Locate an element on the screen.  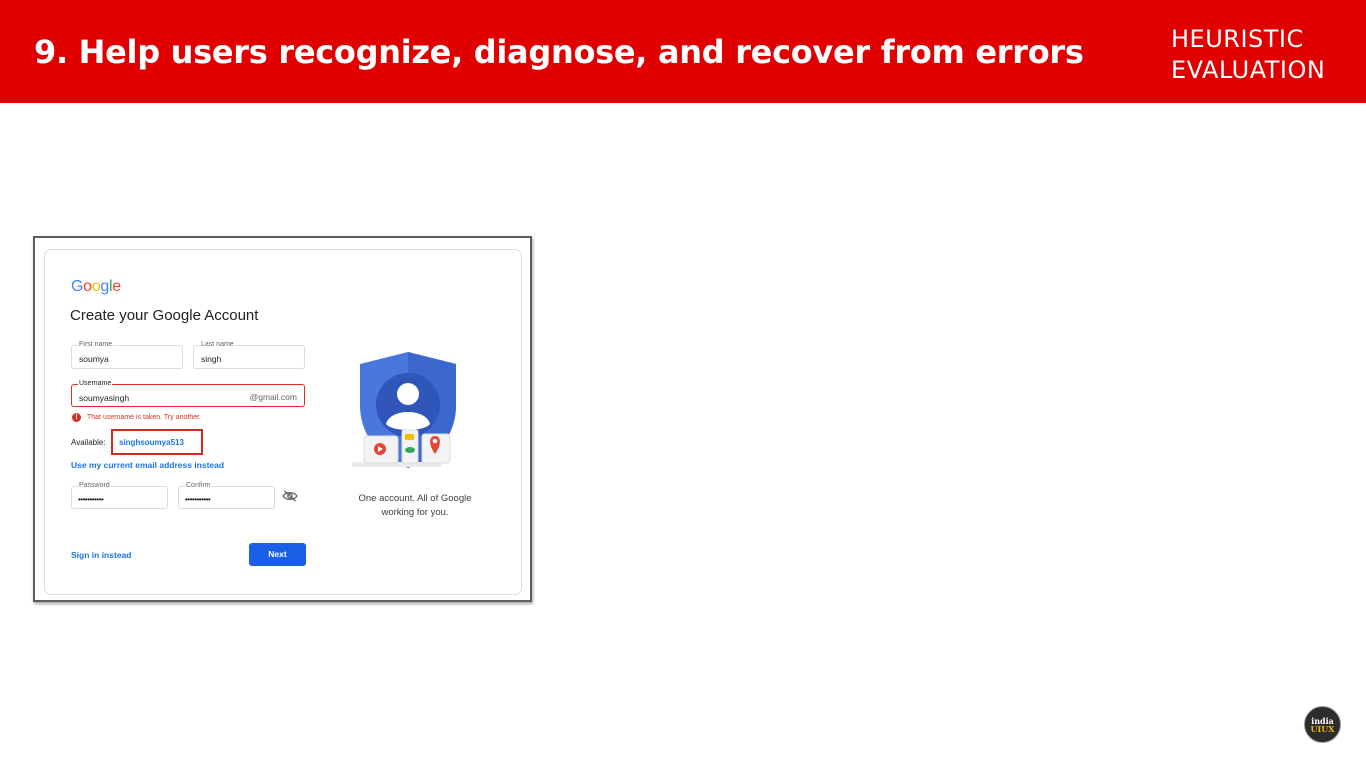
last-name-label: Last name is located at coordinates (217, 345).